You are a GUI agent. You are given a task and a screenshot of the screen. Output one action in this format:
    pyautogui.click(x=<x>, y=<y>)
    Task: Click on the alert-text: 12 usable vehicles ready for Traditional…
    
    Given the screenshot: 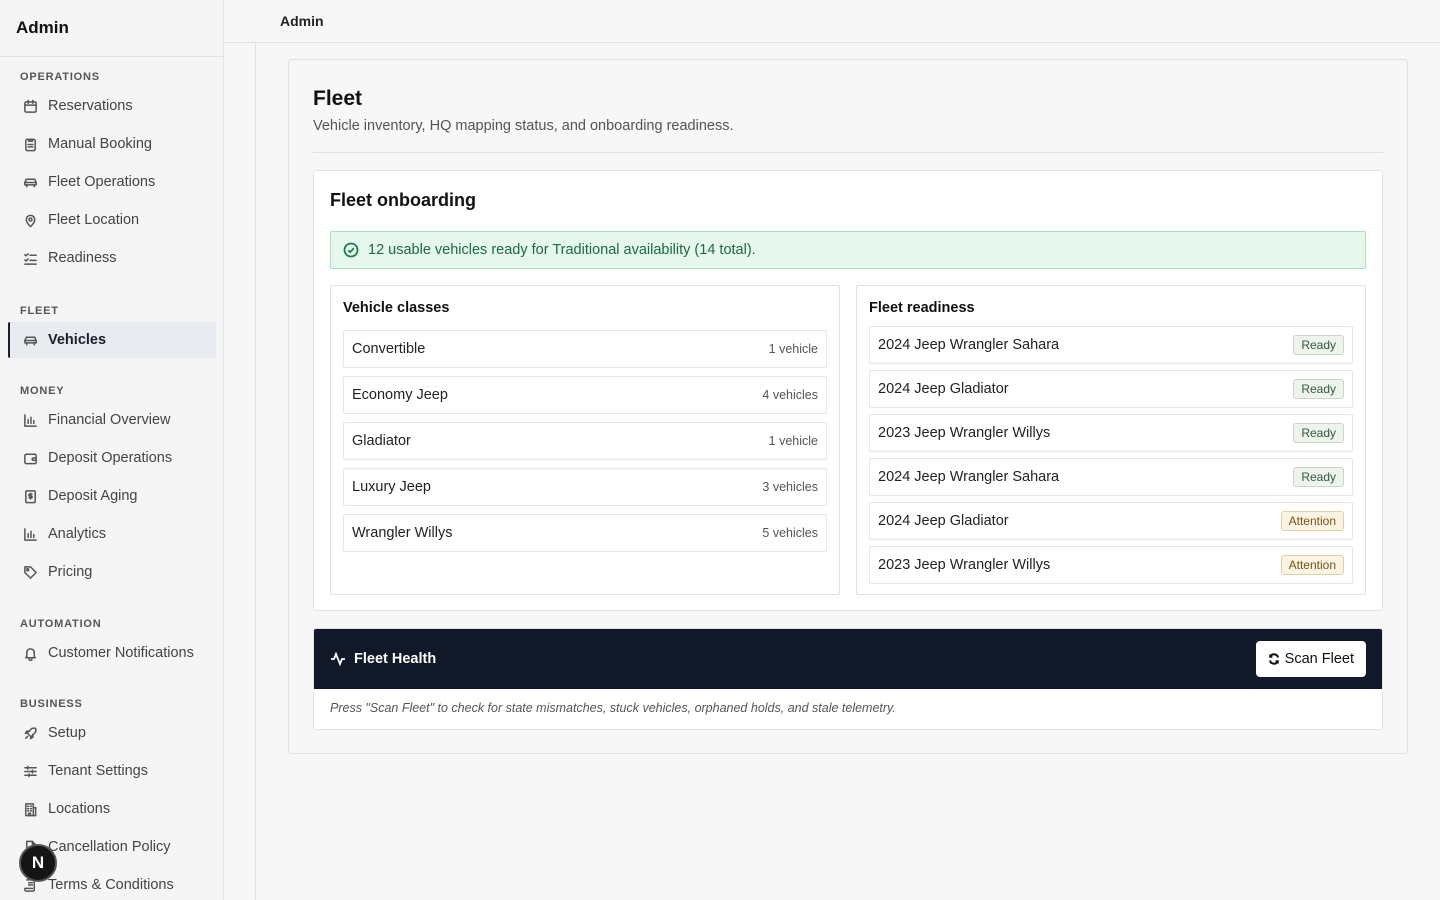 What is the action you would take?
    pyautogui.click(x=562, y=250)
    